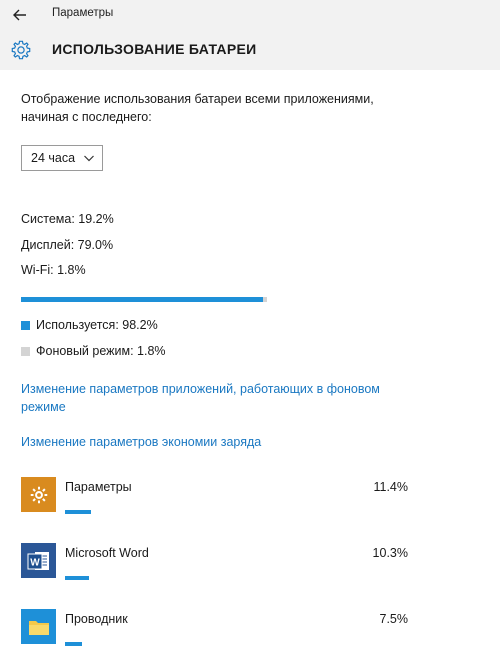  Describe the element at coordinates (35, 562) in the screenshot. I see `svg-text: W` at that location.